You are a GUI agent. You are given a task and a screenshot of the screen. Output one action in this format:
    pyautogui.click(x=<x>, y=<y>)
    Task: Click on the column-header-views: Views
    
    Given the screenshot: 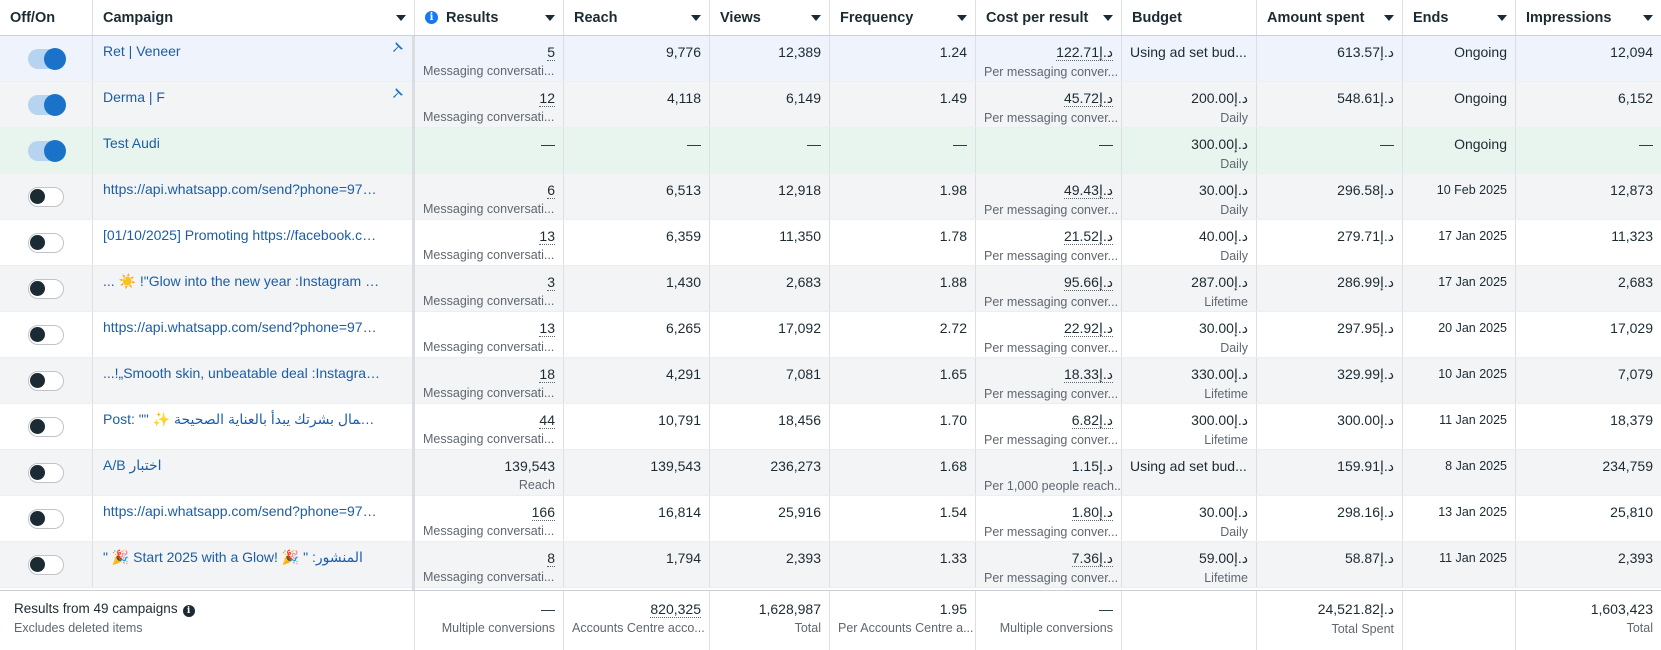 What is the action you would take?
    pyautogui.click(x=770, y=17)
    